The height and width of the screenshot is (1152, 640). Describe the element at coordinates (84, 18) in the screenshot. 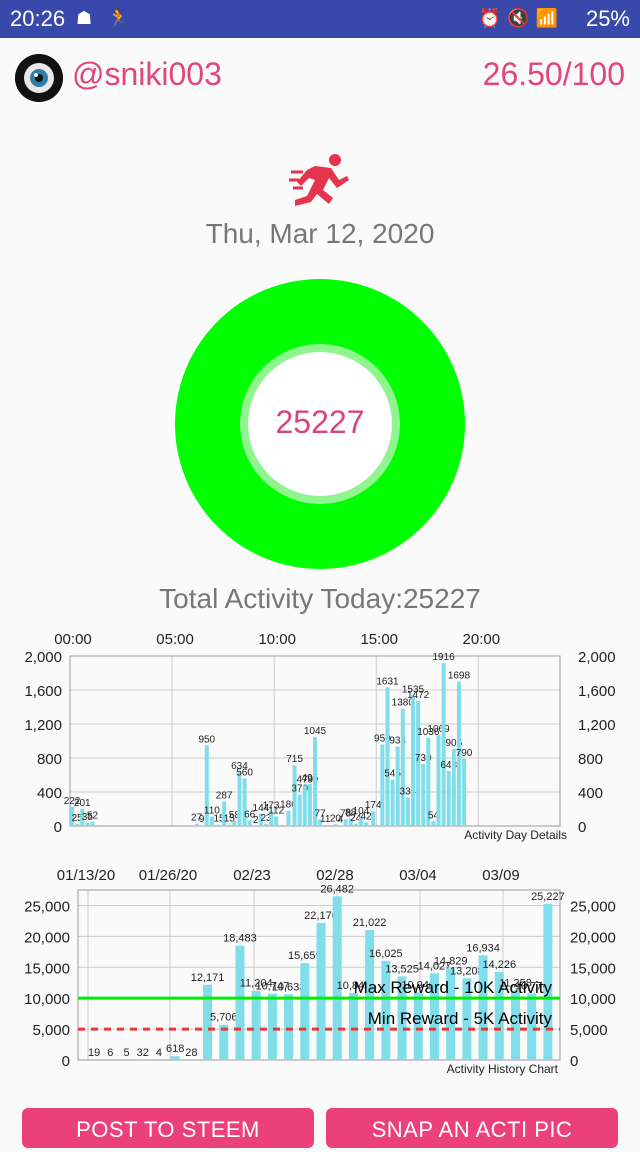

I see `accessibility-icon: ☗` at that location.